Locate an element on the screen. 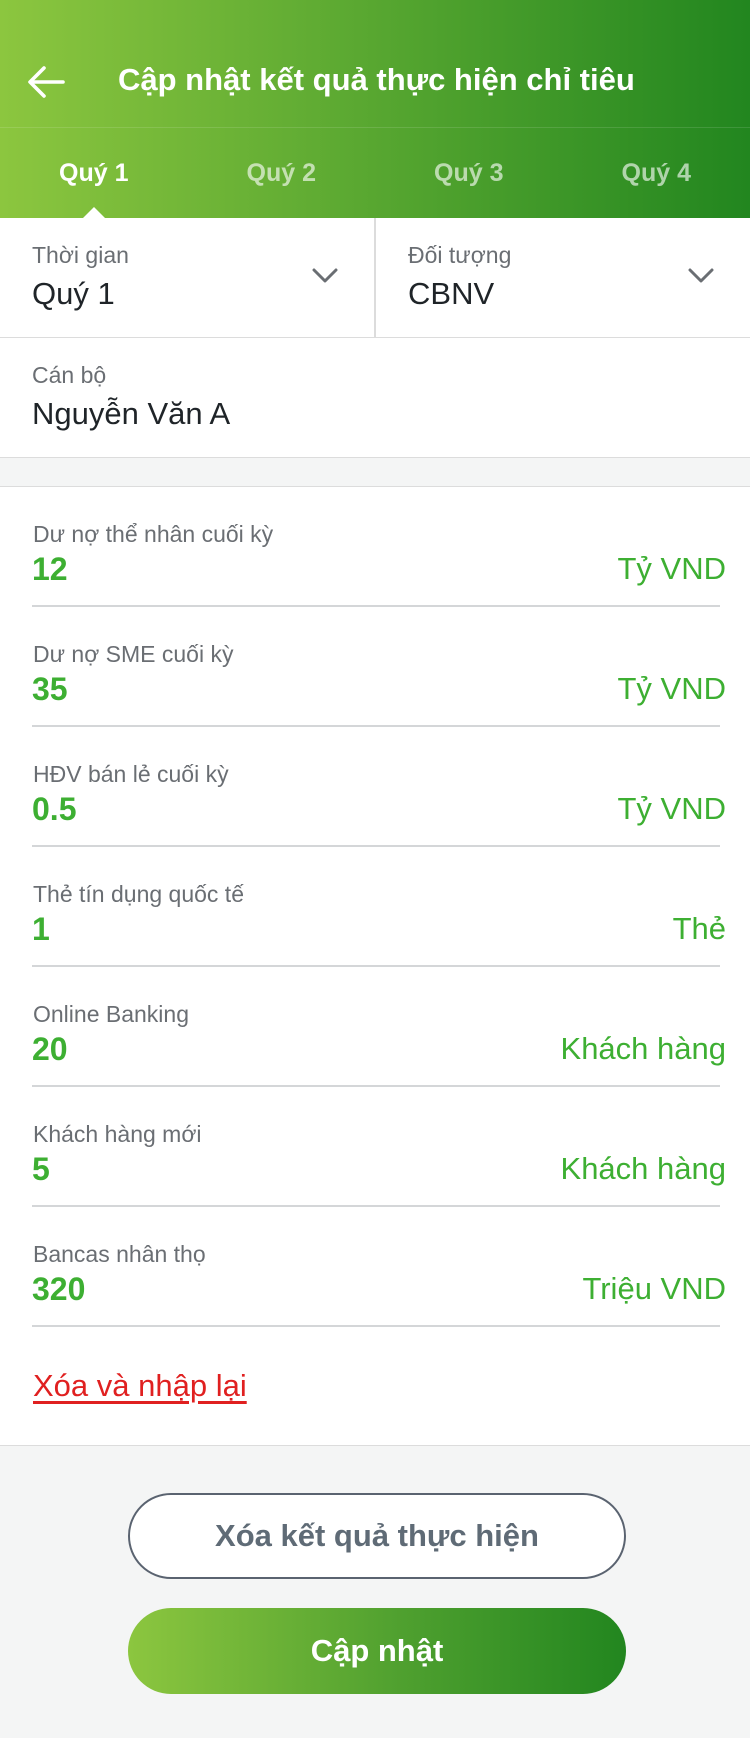 The width and height of the screenshot is (750, 1738). tab-label: Quý 4 is located at coordinates (656, 172).